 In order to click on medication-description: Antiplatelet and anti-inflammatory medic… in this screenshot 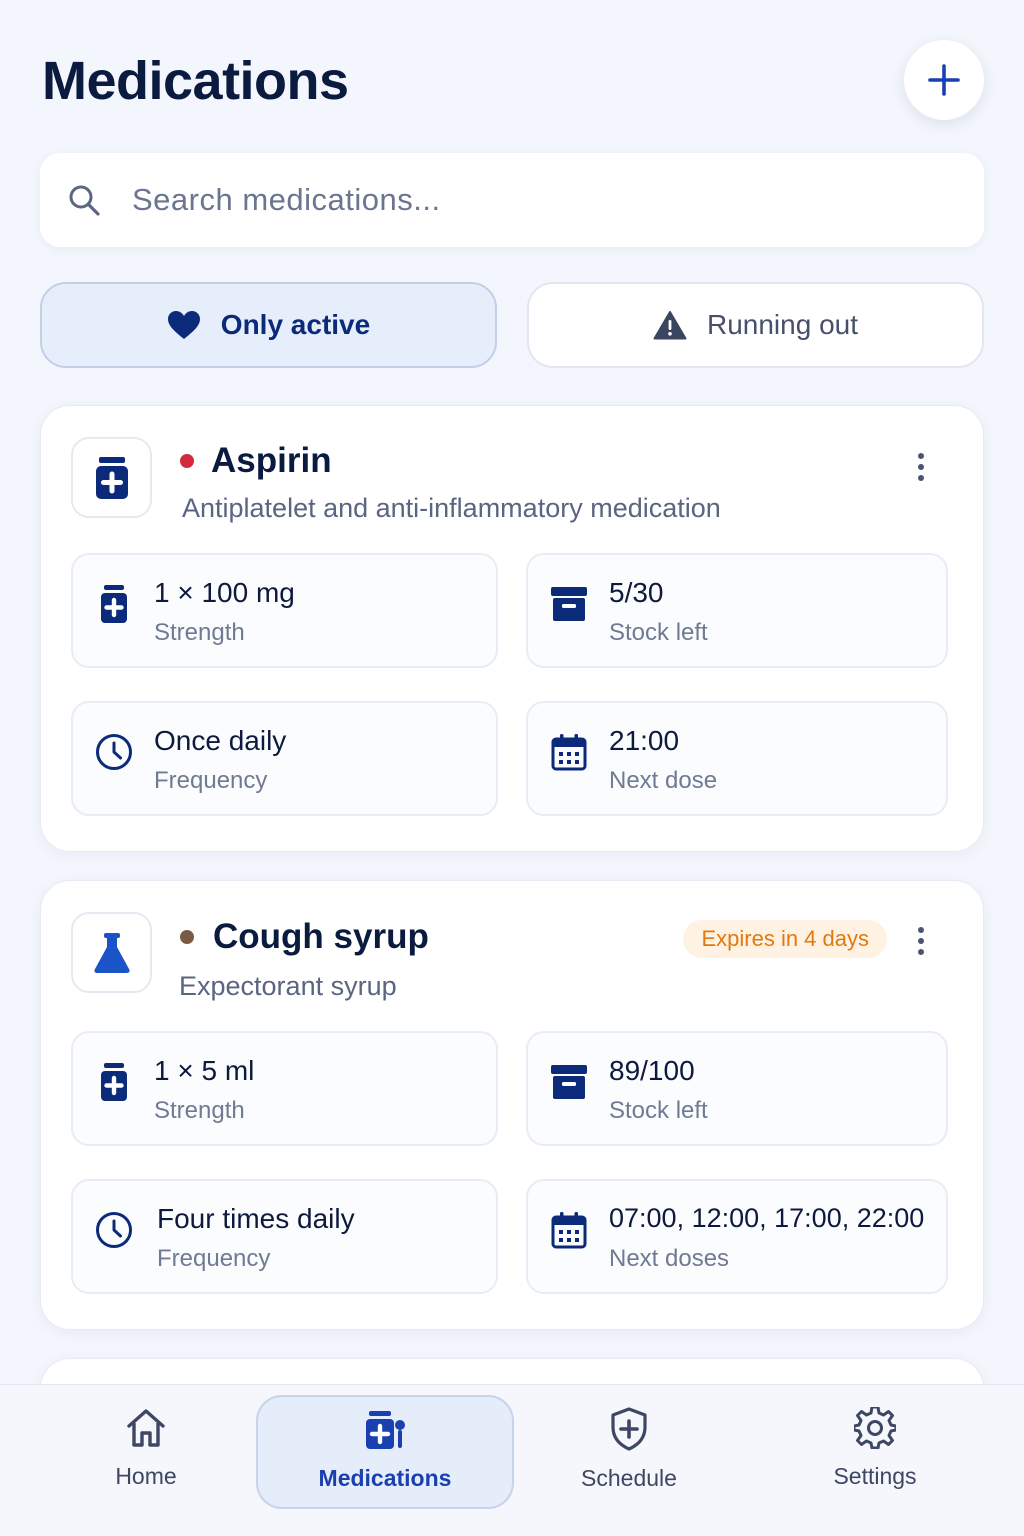, I will do `click(451, 508)`.